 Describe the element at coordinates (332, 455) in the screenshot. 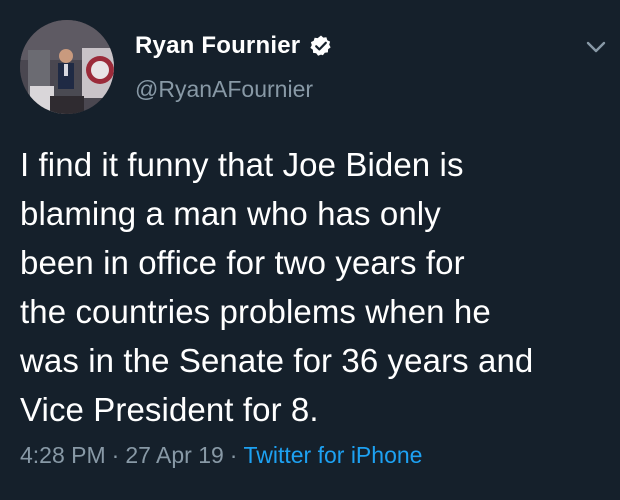

I see `tweet-source-link: Twitter for iPhone` at that location.